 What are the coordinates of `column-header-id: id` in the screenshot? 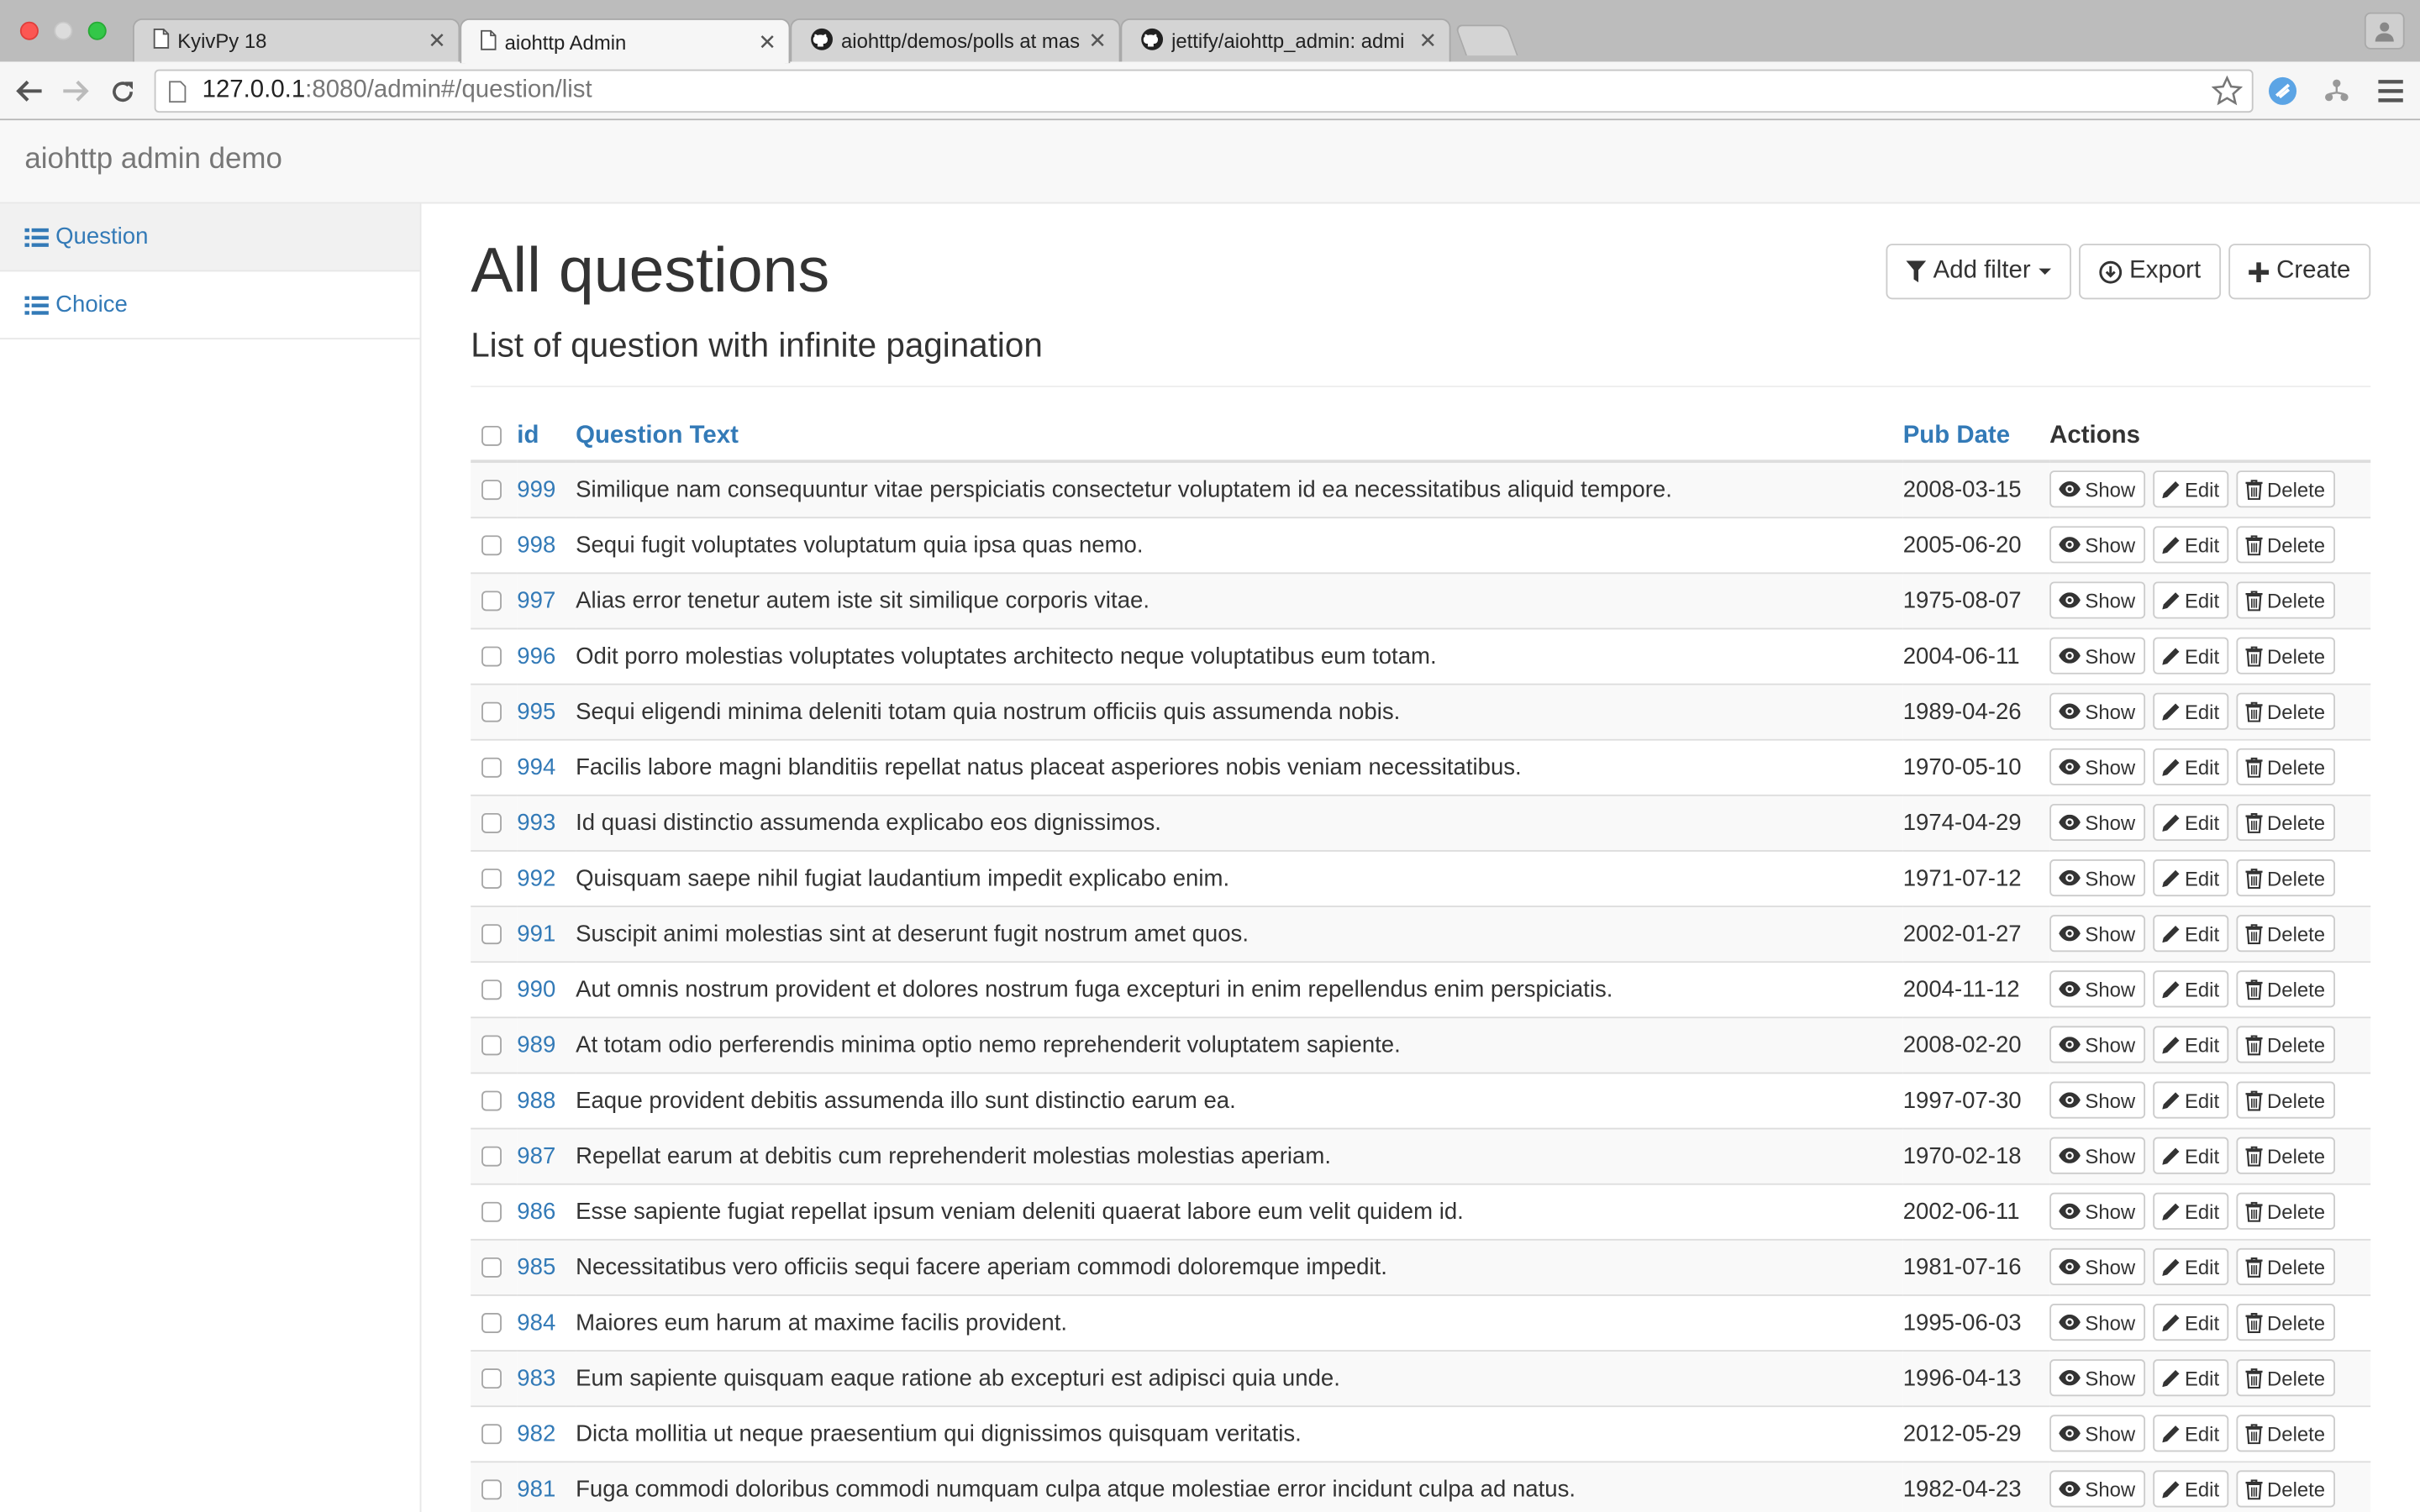 It's located at (546, 438).